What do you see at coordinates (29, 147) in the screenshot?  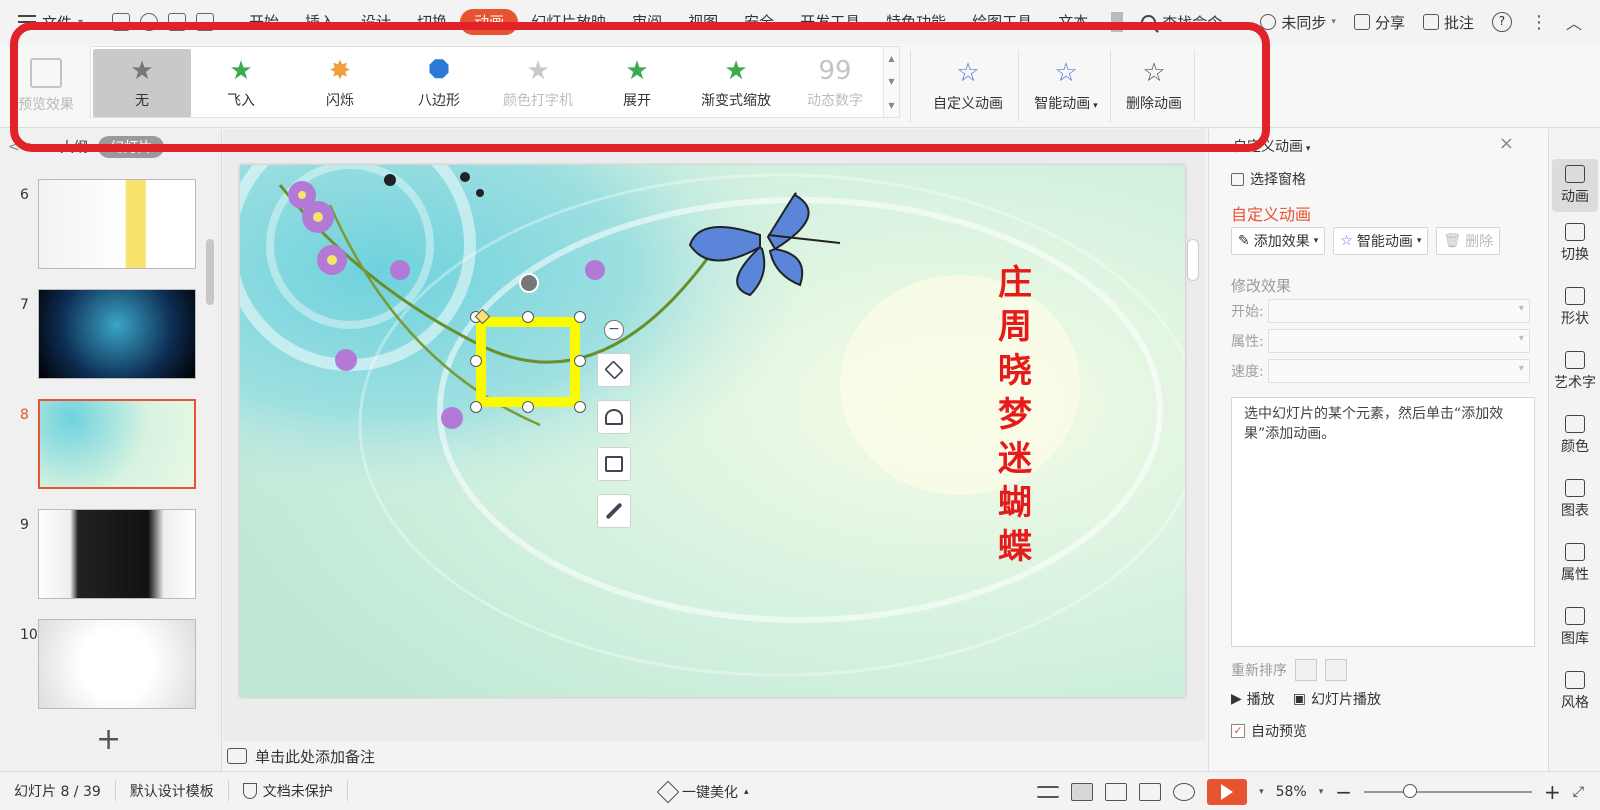 I see `collapse-pane-icon: <<` at bounding box center [29, 147].